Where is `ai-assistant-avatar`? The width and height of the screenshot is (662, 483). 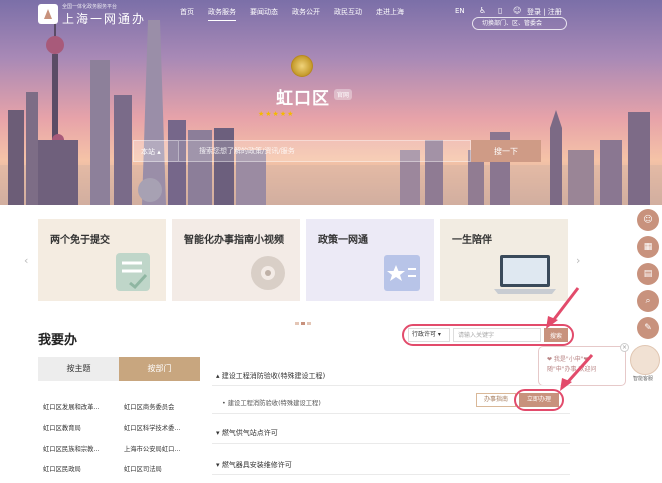
ai-assistant-avatar is located at coordinates (645, 360).